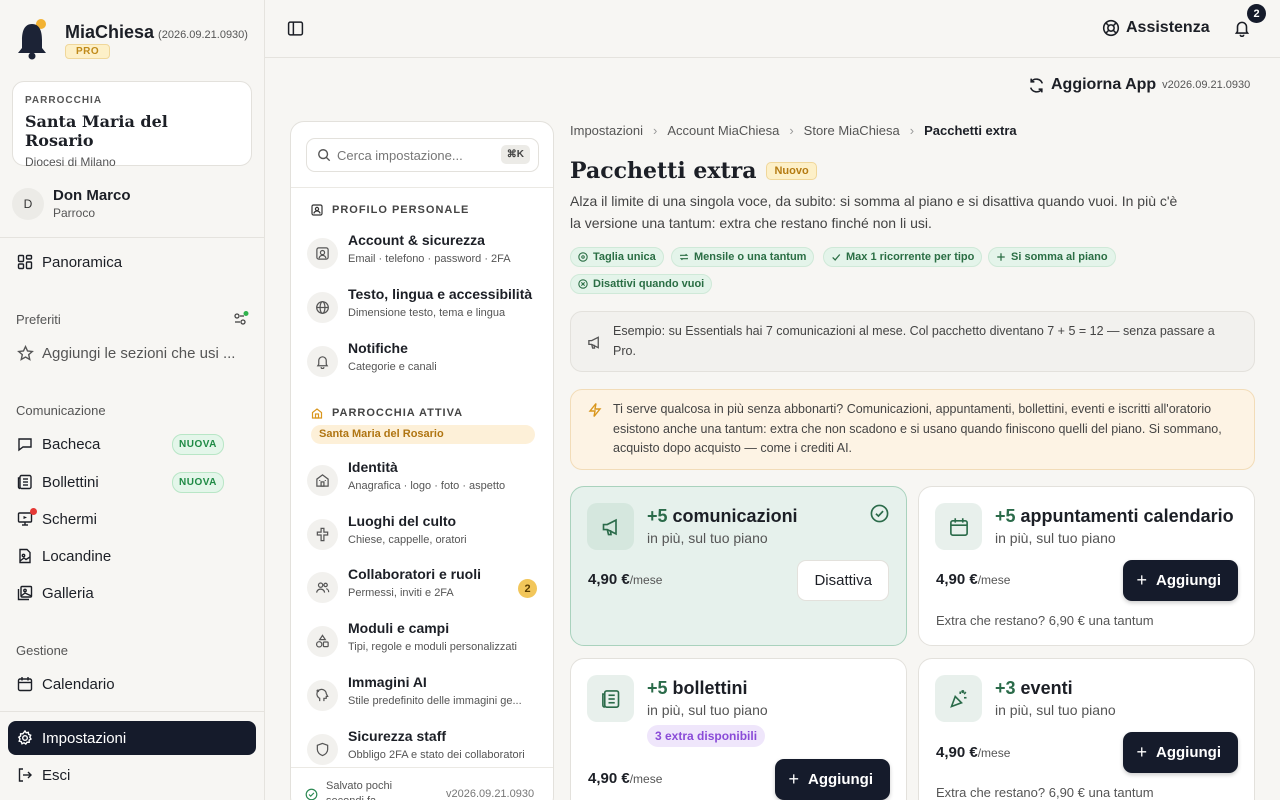  What do you see at coordinates (68, 593) in the screenshot?
I see `nav-galleria-label: Galleria` at bounding box center [68, 593].